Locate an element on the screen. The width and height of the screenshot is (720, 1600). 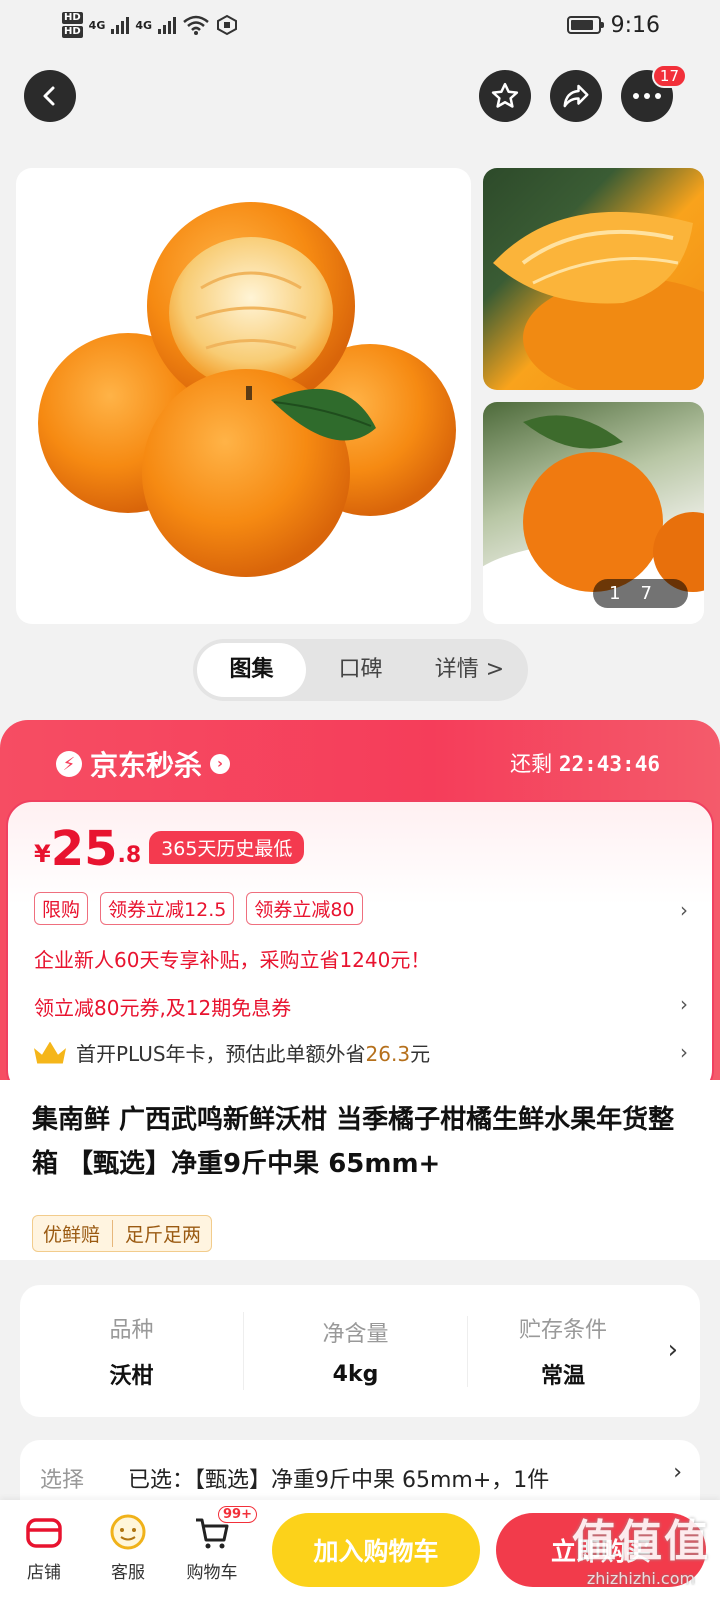
share-icon is located at coordinates (576, 96).